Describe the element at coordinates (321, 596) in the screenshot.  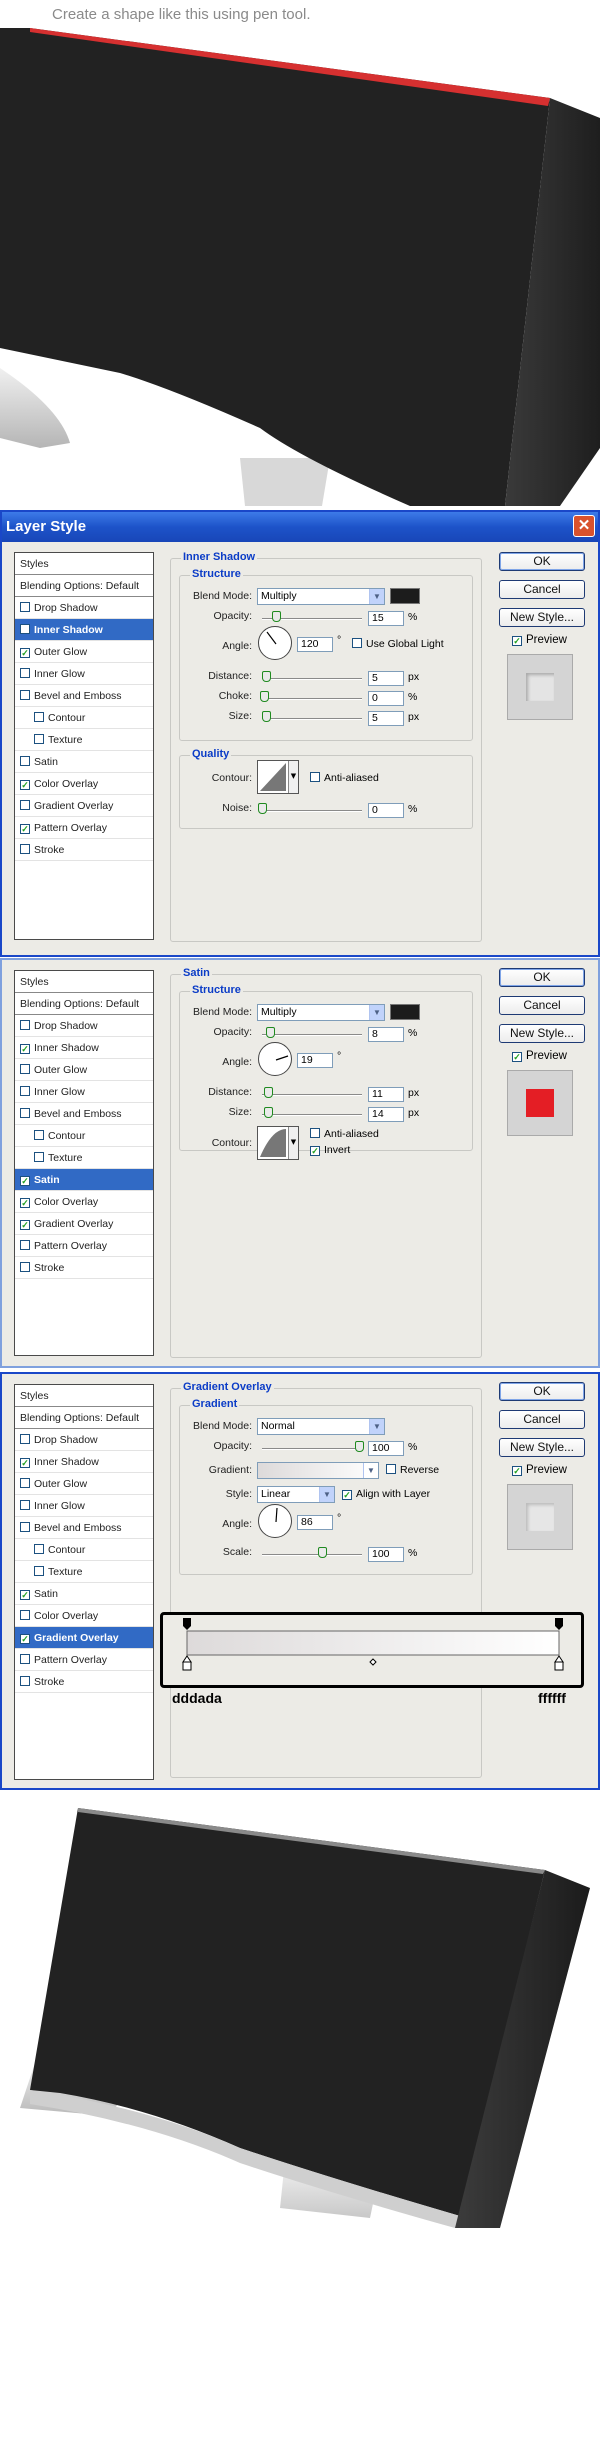
I see `blend-mode-select: Multiply ▼` at that location.